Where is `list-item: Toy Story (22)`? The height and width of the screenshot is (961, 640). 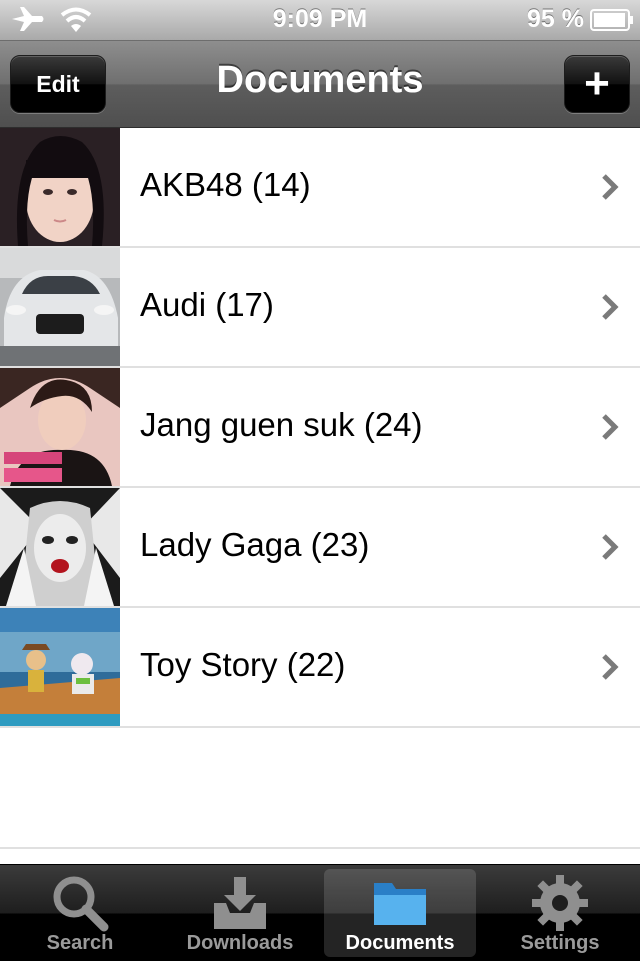 list-item: Toy Story (22) is located at coordinates (320, 668).